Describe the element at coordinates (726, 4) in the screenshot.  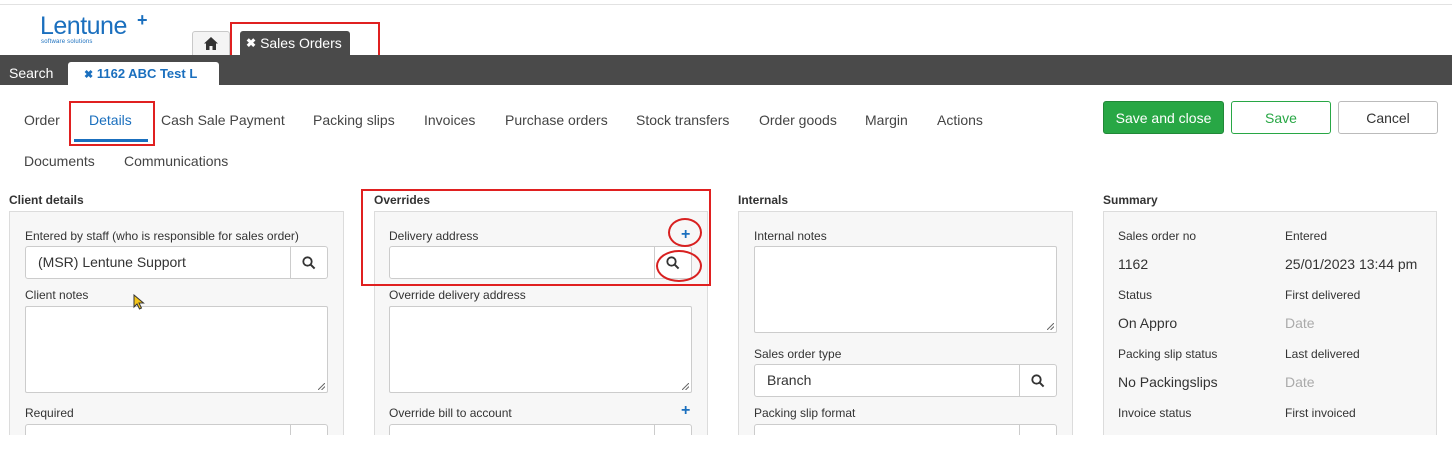
I see `top-divider` at that location.